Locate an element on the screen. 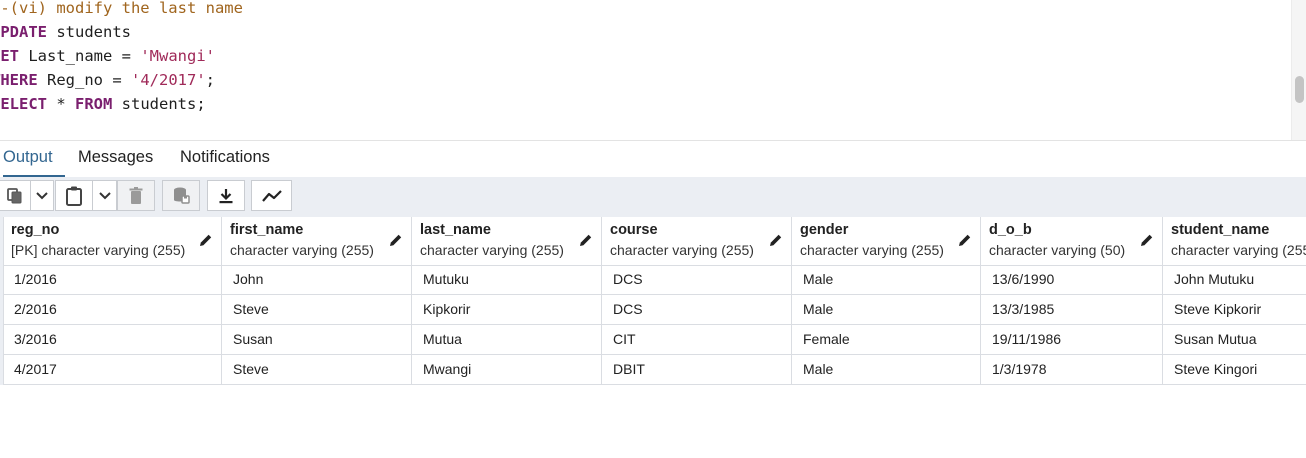  row-gutter is located at coordinates (2, 301).